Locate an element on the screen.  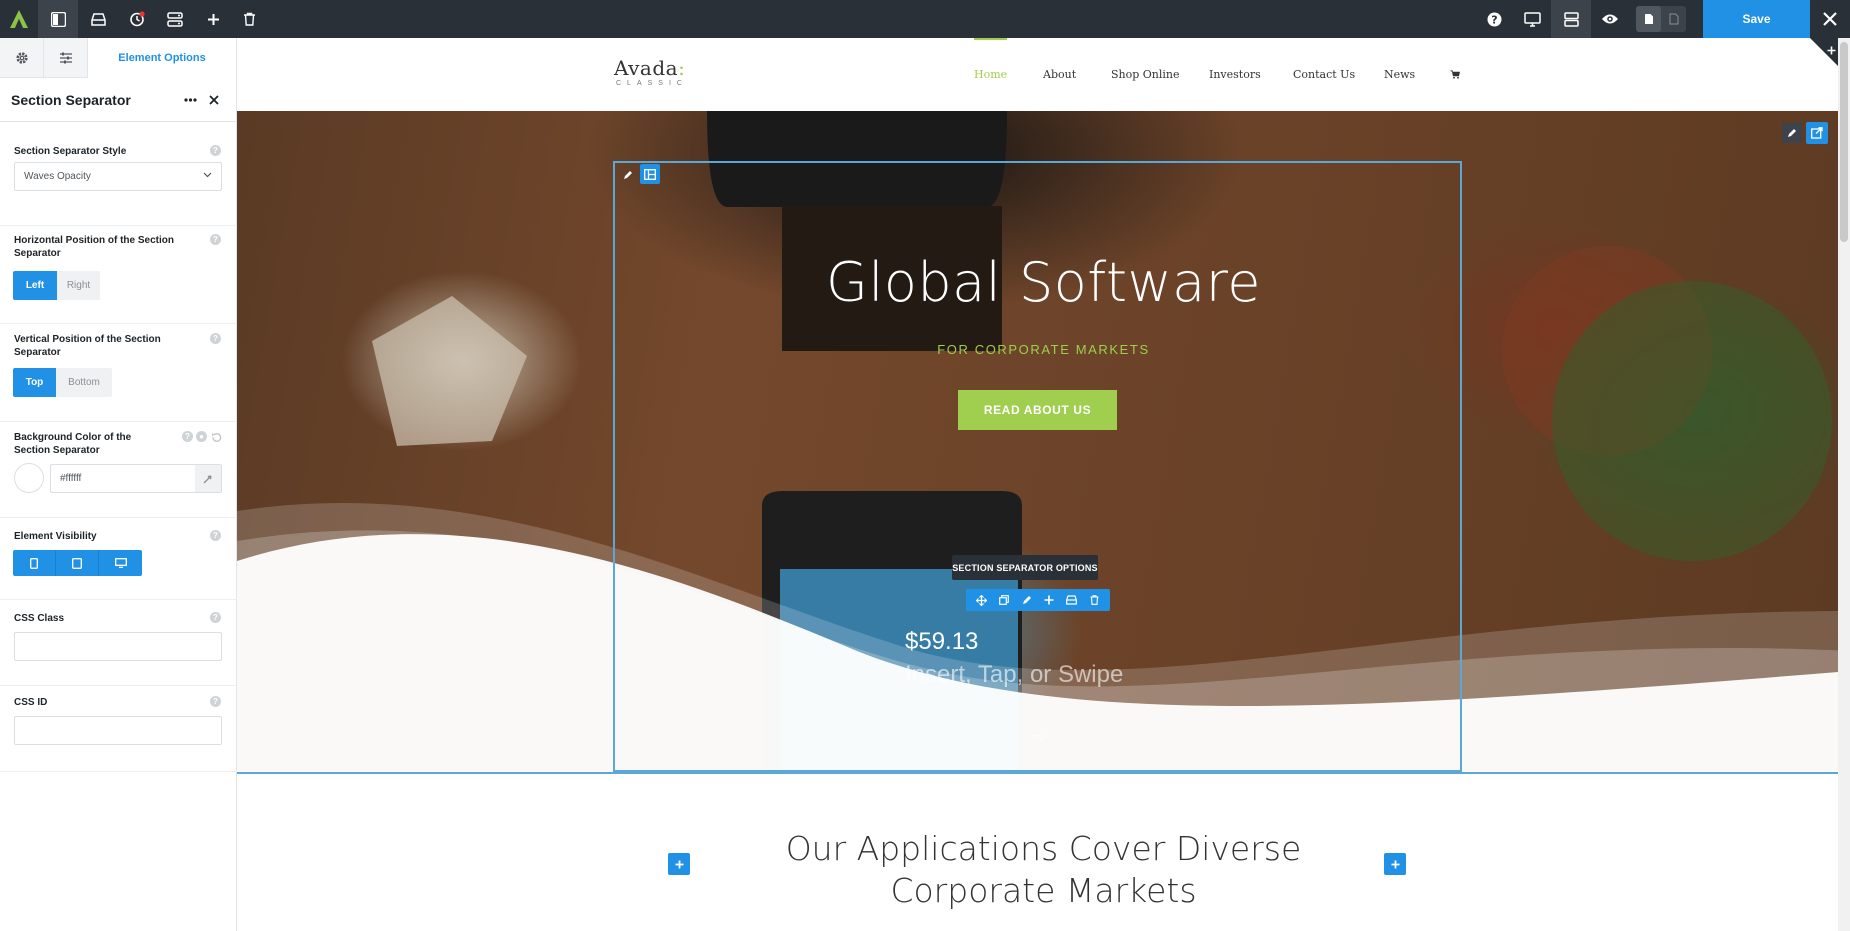
add-column-right-icon is located at coordinates (1395, 864).